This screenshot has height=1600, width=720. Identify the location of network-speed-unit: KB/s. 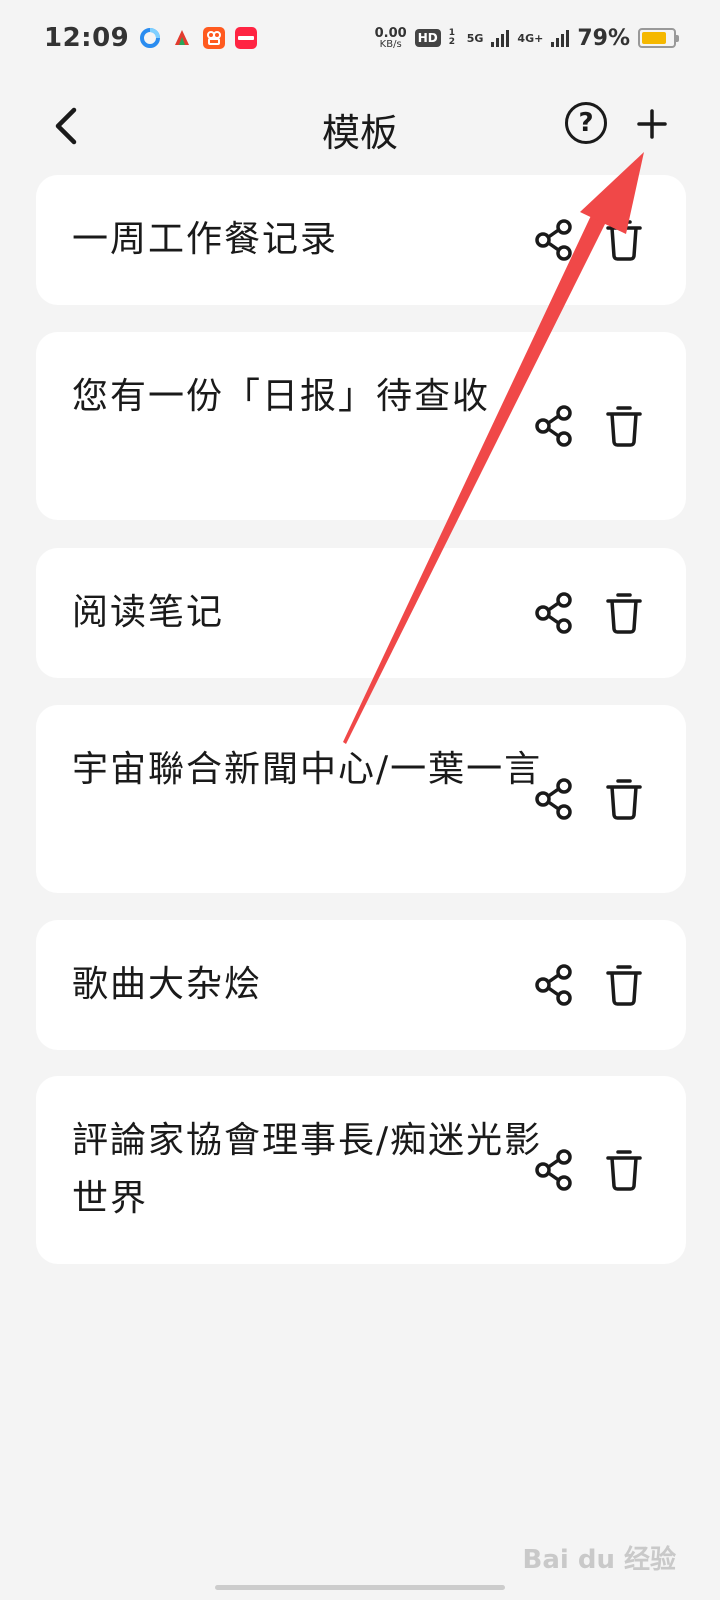
(390, 44).